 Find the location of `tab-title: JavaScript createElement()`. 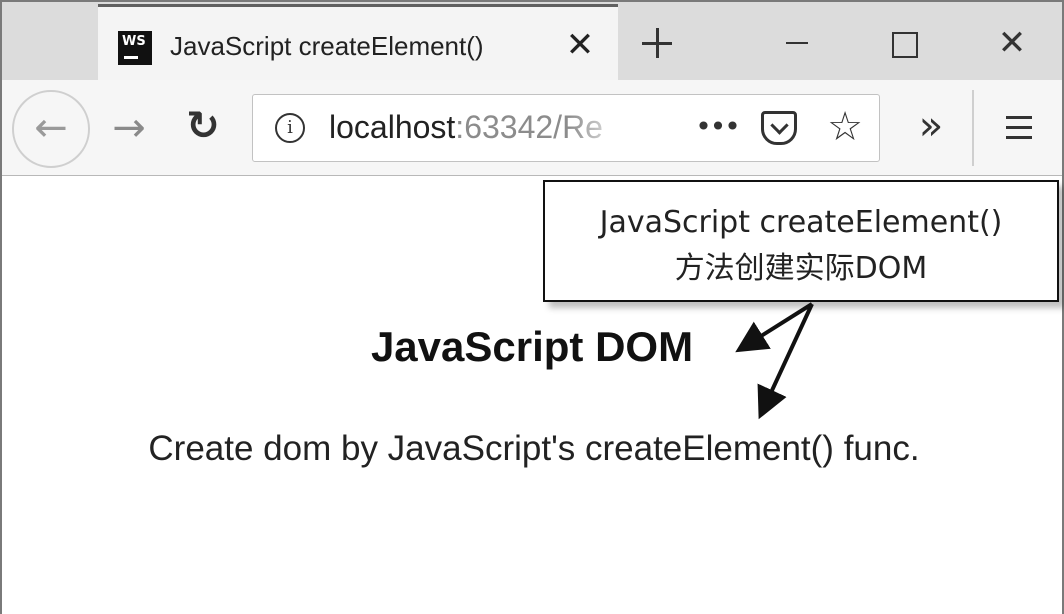

tab-title: JavaScript createElement() is located at coordinates (327, 46).